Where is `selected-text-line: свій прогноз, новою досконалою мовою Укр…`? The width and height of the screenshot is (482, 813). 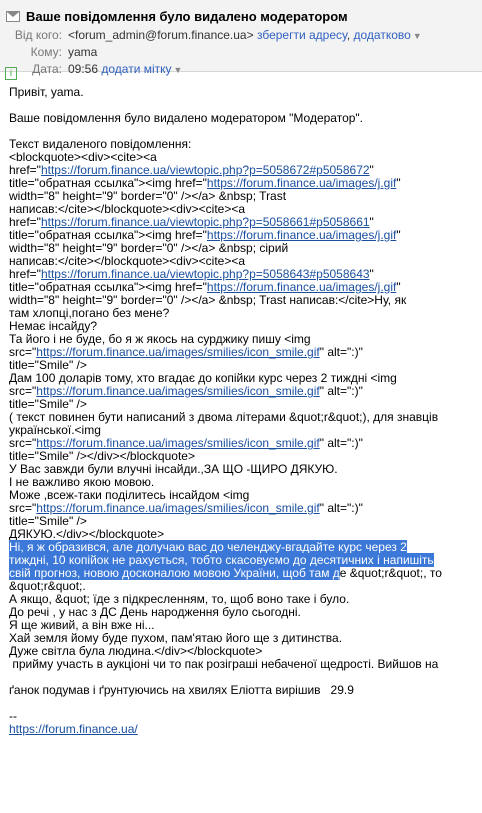
selected-text-line: свій прогноз, новою досконалою мовою Укр… is located at coordinates (174, 573).